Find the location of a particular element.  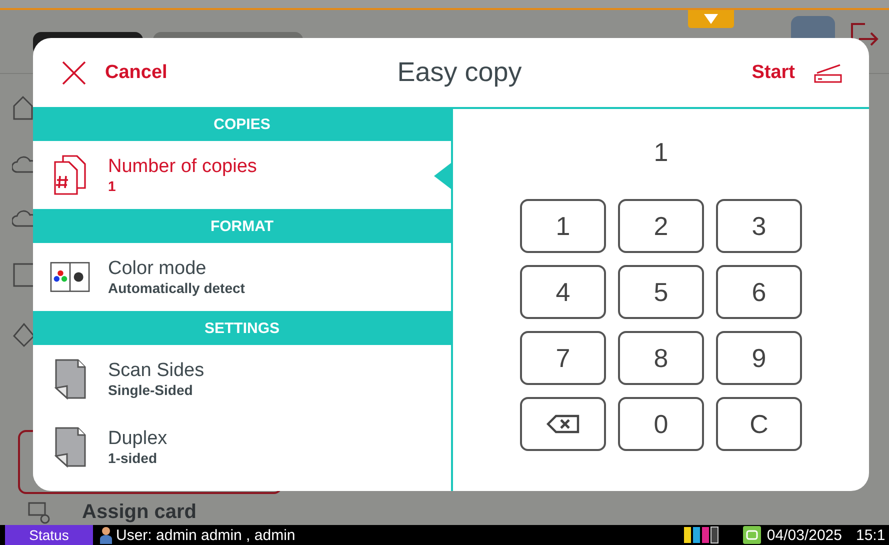

digit-key: 9 is located at coordinates (759, 358).